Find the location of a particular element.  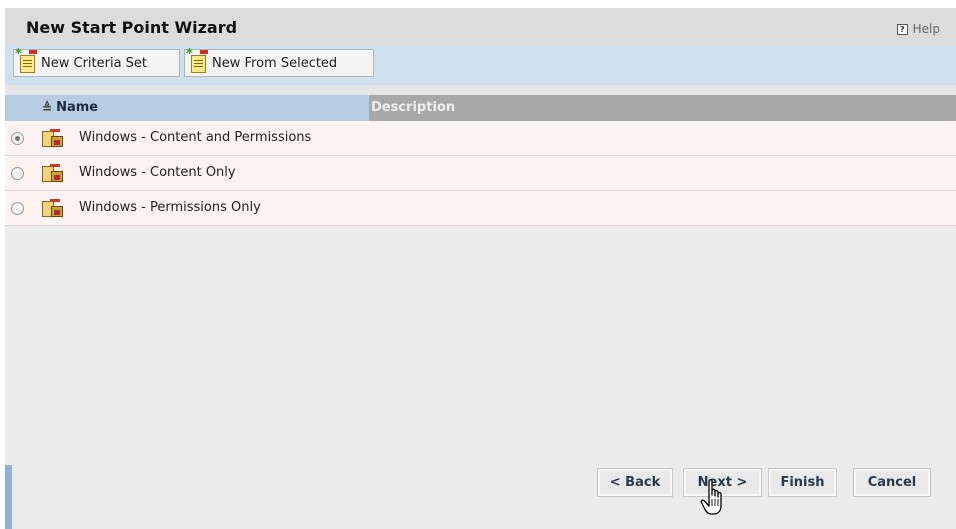

grid-header: ≜ Name Description is located at coordinates (480, 108).